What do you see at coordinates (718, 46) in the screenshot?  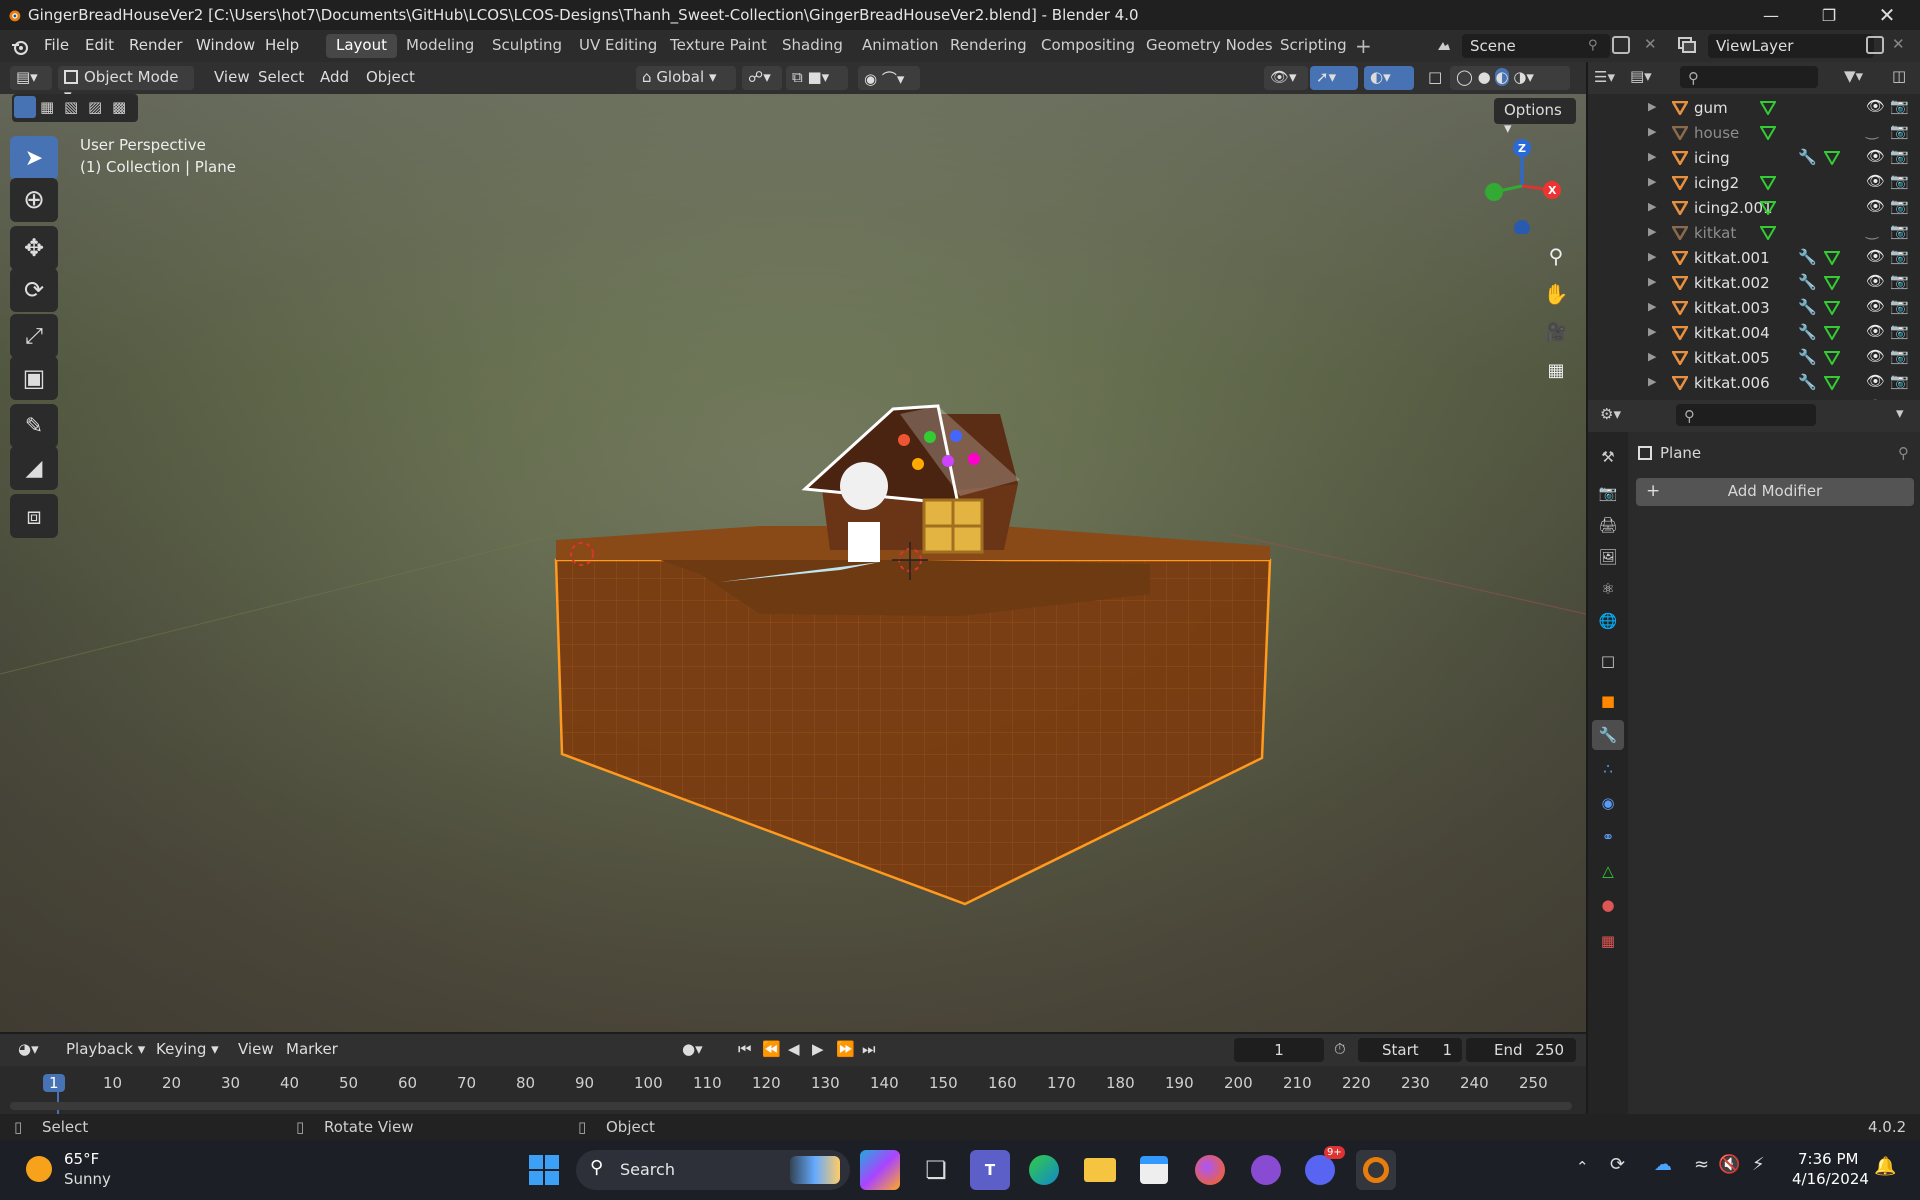 I see `tab-texture-paint: Texture Paint` at bounding box center [718, 46].